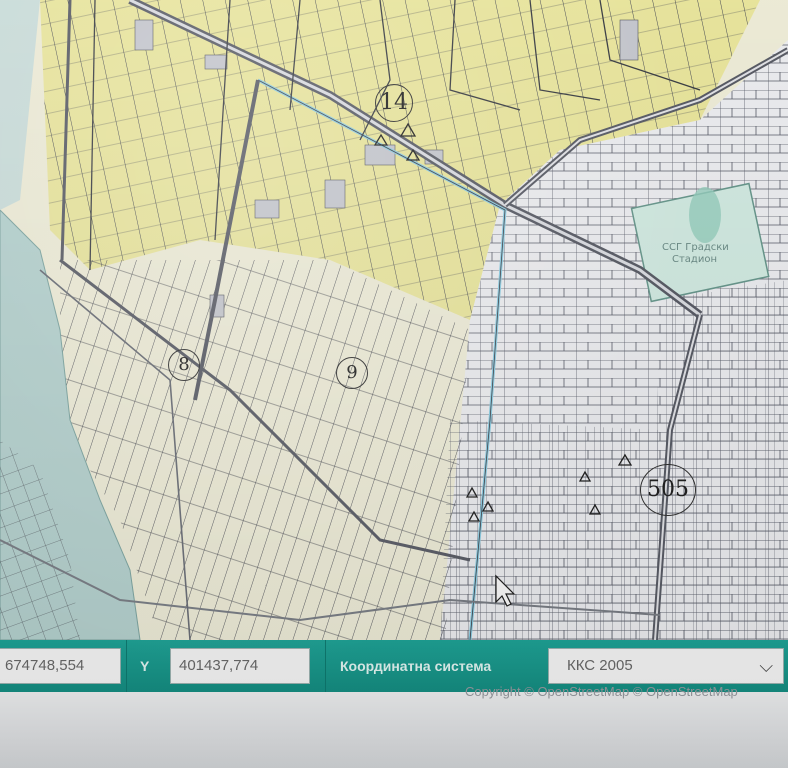 Image resolution: width=788 pixels, height=768 pixels. Describe the element at coordinates (666, 666) in the screenshot. I see `coordinate-system-select: ККС 2005 ⌵` at that location.